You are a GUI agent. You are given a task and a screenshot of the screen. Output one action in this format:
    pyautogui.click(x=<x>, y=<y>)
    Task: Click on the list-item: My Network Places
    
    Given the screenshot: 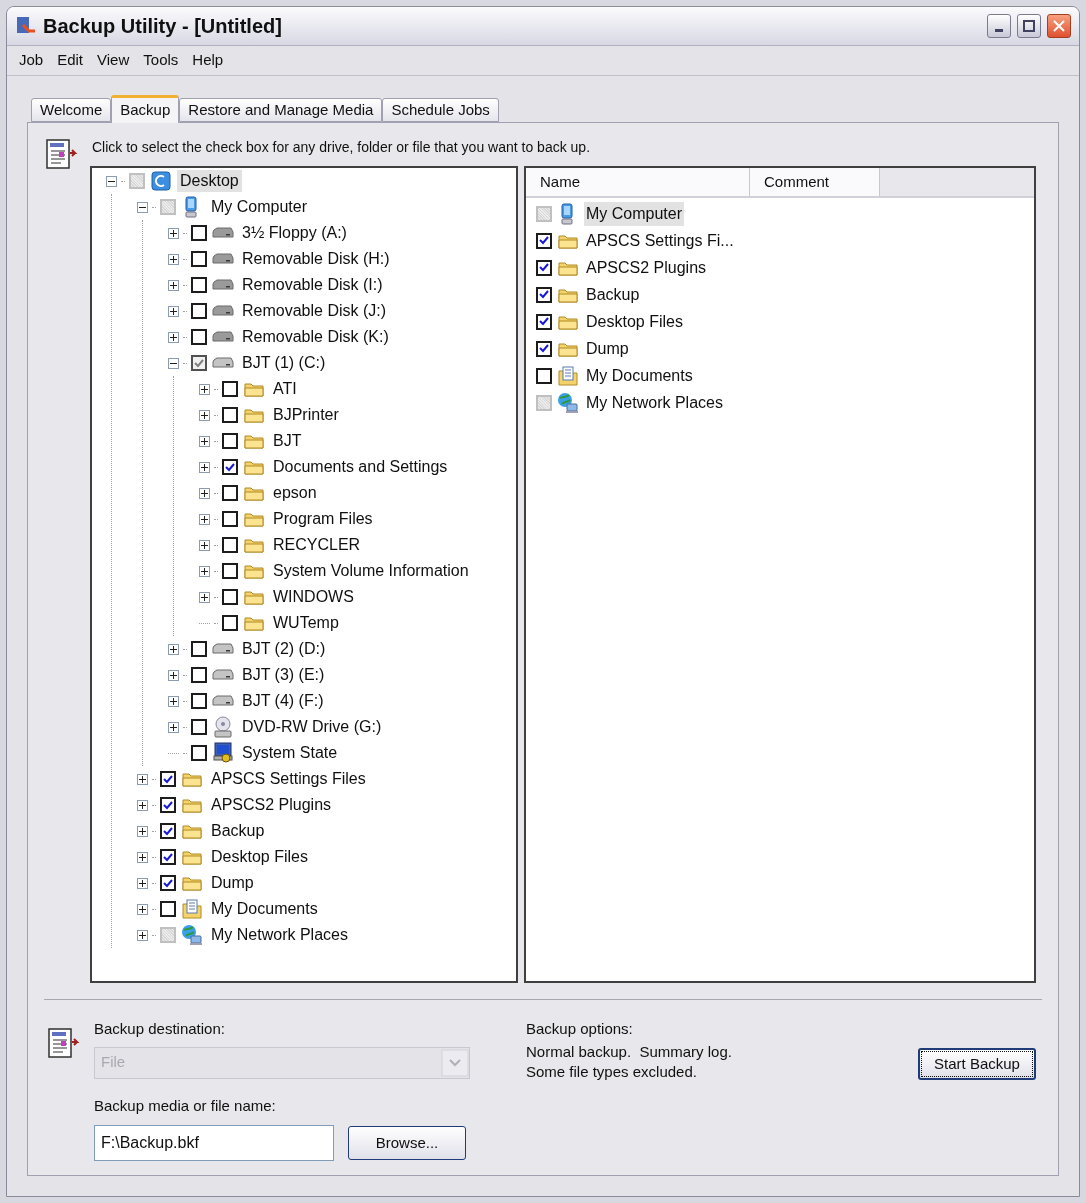 What is the action you would take?
    pyautogui.click(x=654, y=402)
    